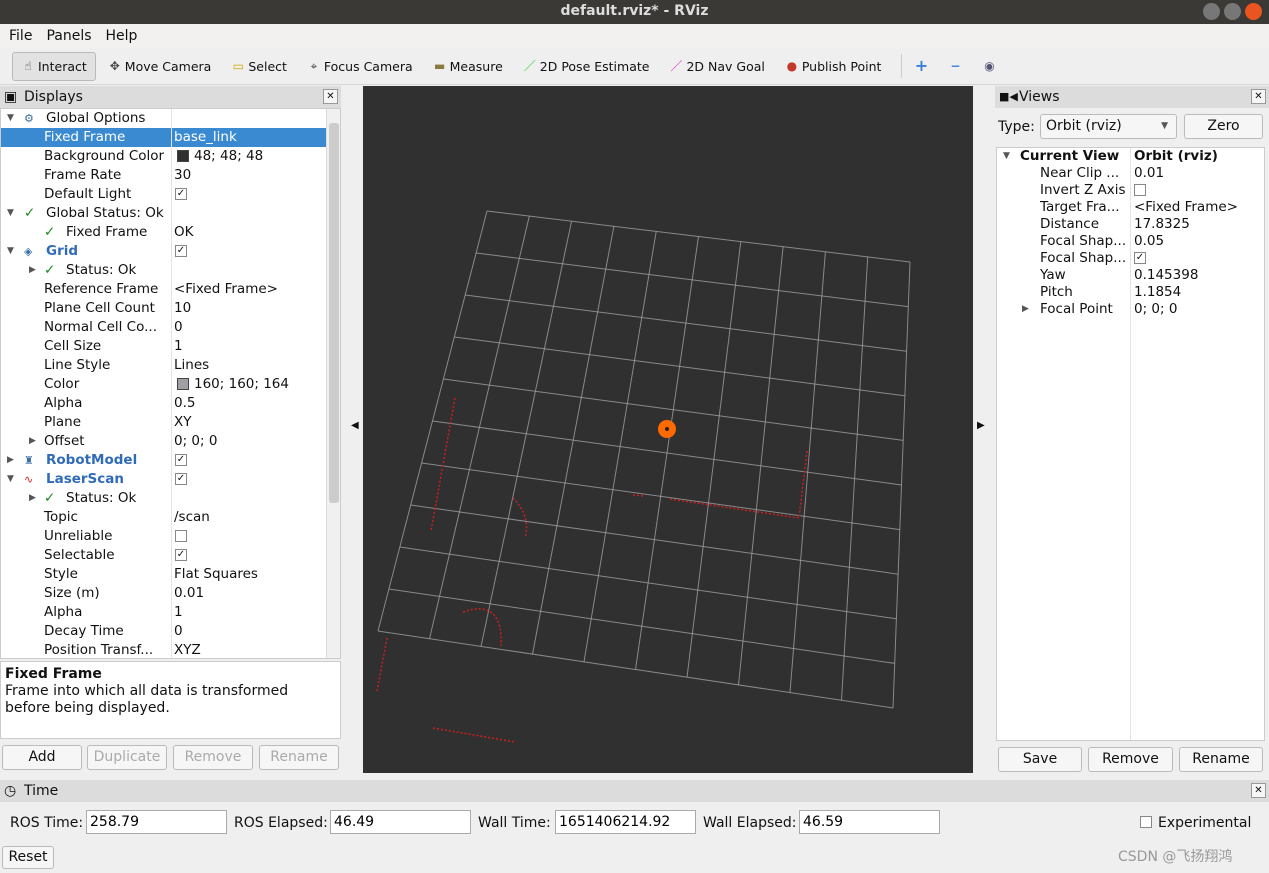 Image resolution: width=1269 pixels, height=873 pixels. I want to click on display-row: Unreliable, so click(170, 536).